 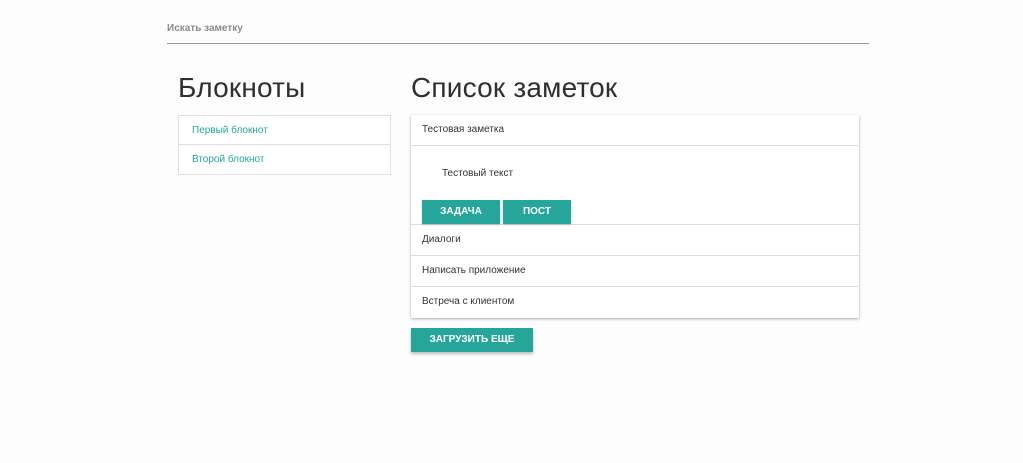 What do you see at coordinates (514, 87) in the screenshot?
I see `notes-title: Список заметок` at bounding box center [514, 87].